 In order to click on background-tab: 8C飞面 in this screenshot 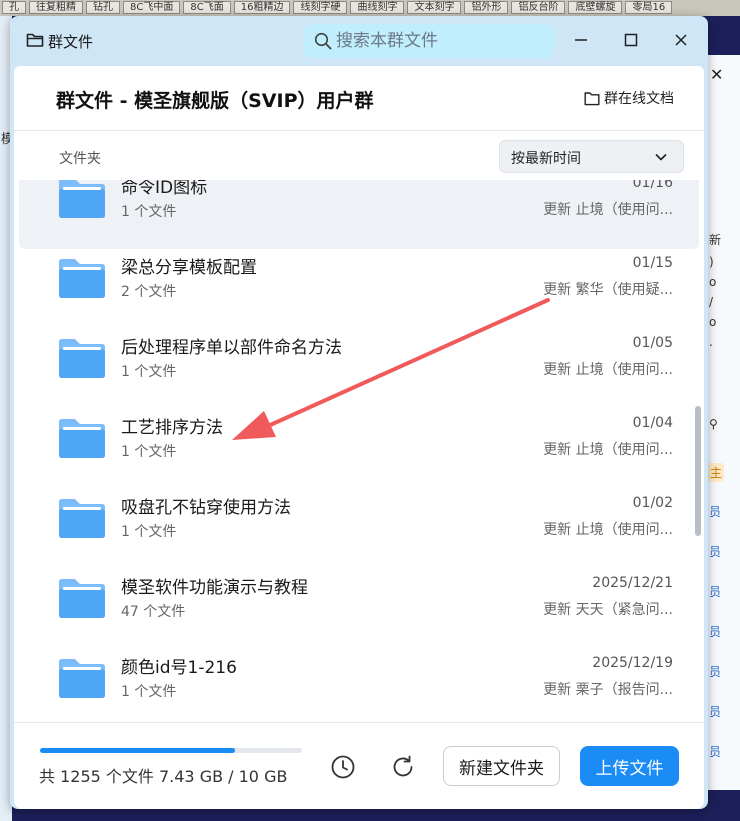, I will do `click(207, 7)`.